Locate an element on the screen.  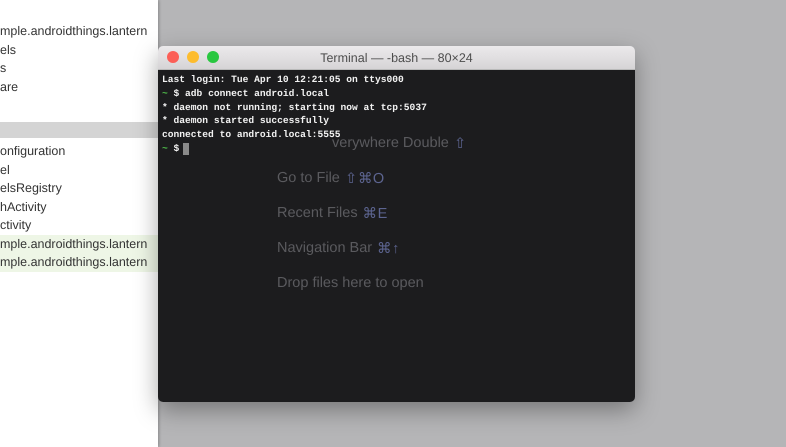
hint-text: Navigation Bar is located at coordinates (324, 248).